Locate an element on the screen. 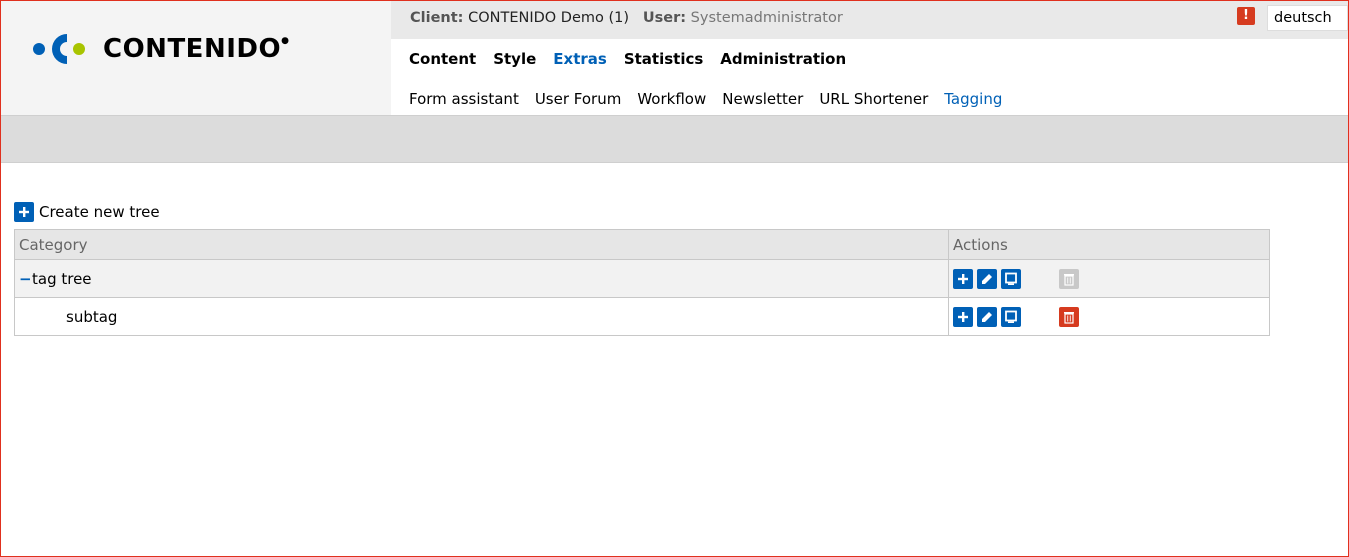 The image size is (1349, 557). minus-icon: − is located at coordinates (25, 279).